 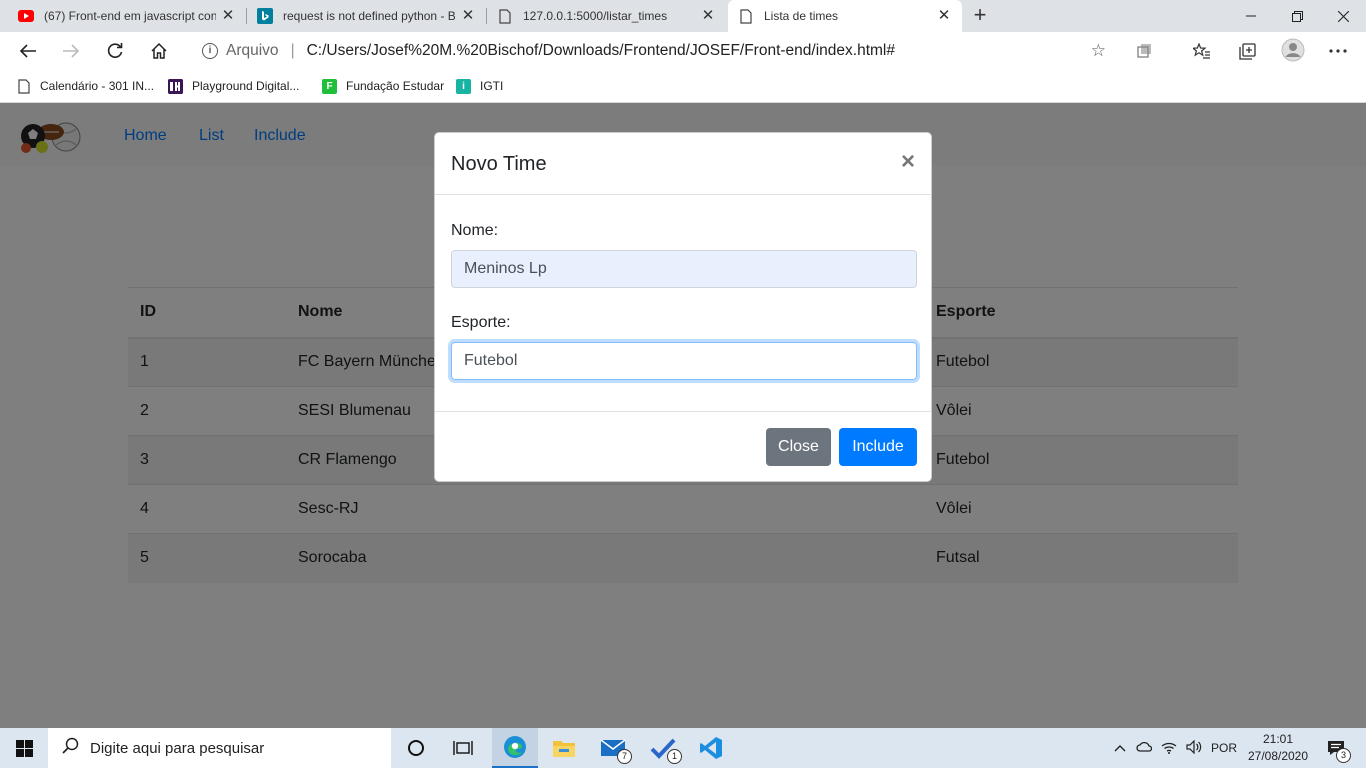 What do you see at coordinates (1278, 756) in the screenshot?
I see `clock-date: 27/08/2020` at bounding box center [1278, 756].